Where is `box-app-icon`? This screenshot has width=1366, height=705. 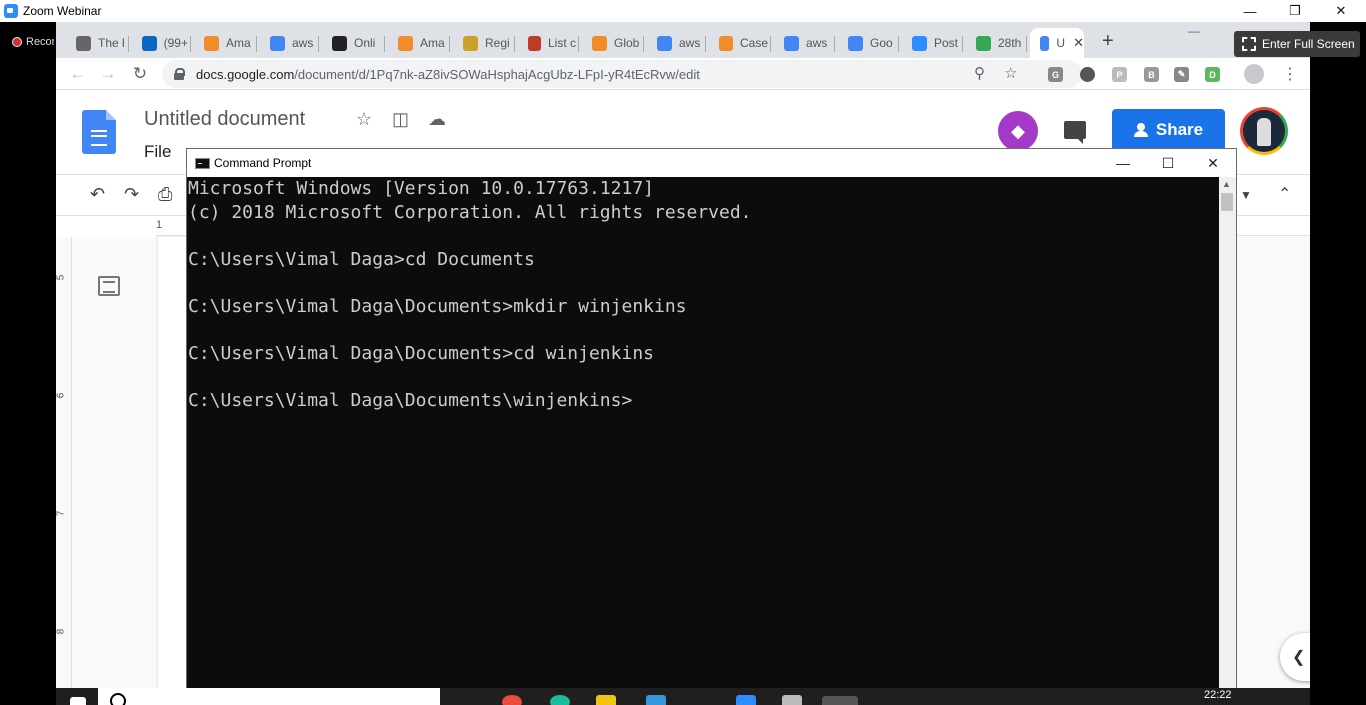 box-app-icon is located at coordinates (792, 700).